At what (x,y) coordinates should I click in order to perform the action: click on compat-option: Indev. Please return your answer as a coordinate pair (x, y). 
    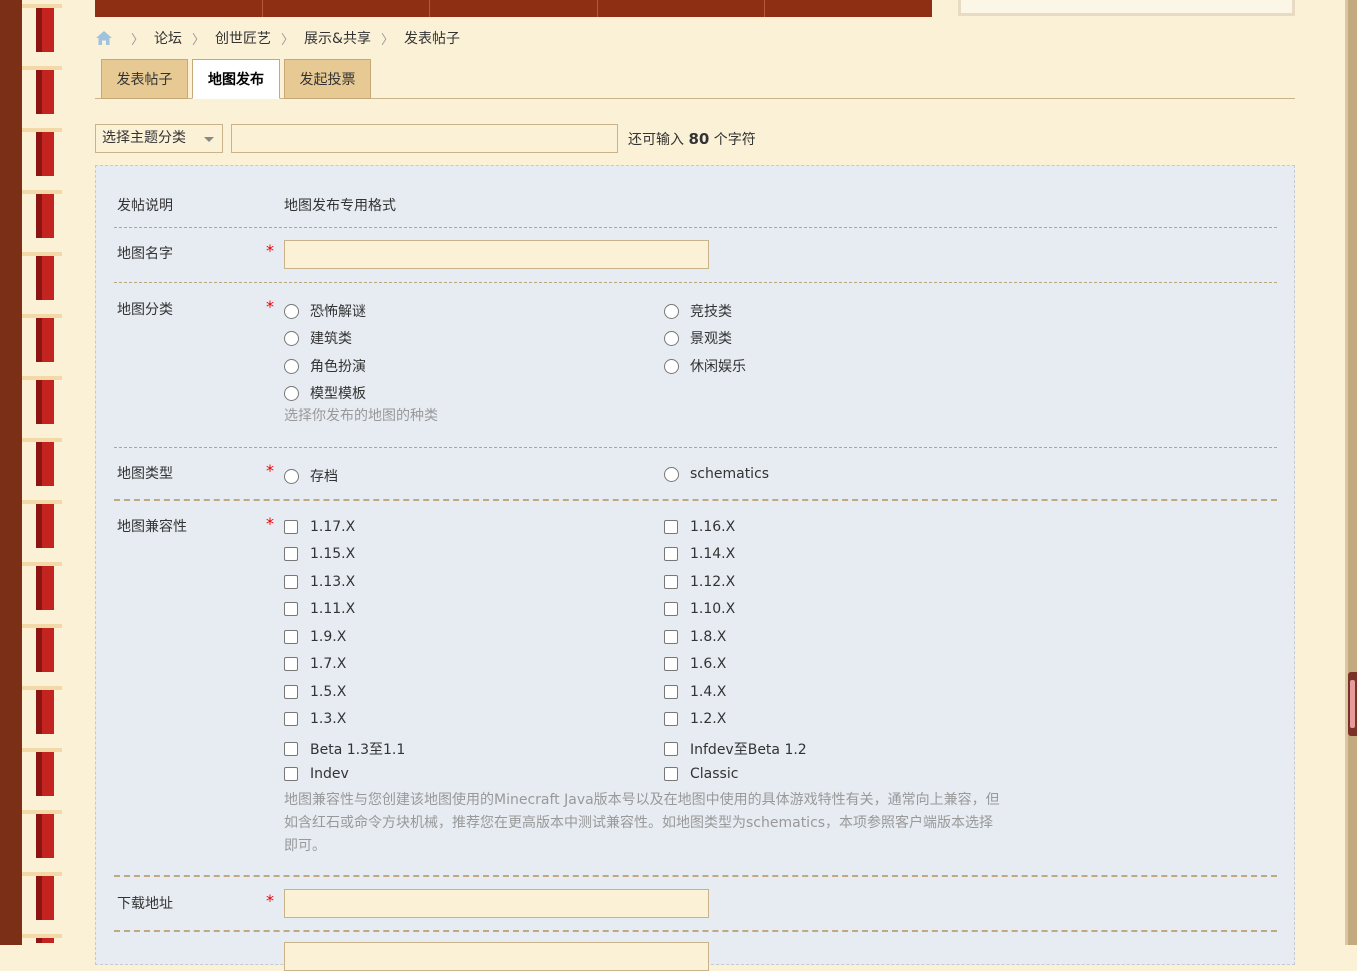
    Looking at the image, I should click on (316, 774).